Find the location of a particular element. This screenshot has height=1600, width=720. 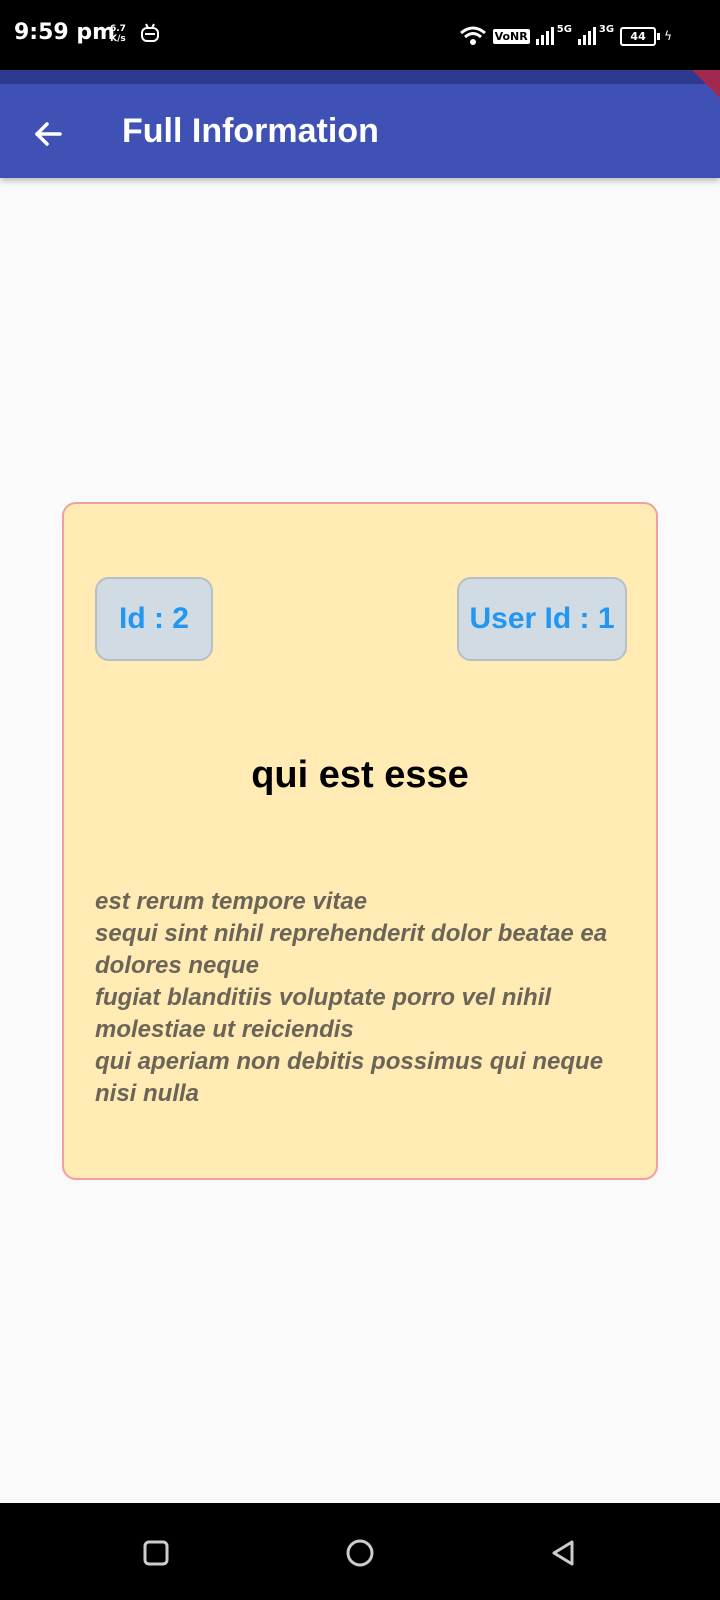

navigation-bar is located at coordinates (360, 1551).